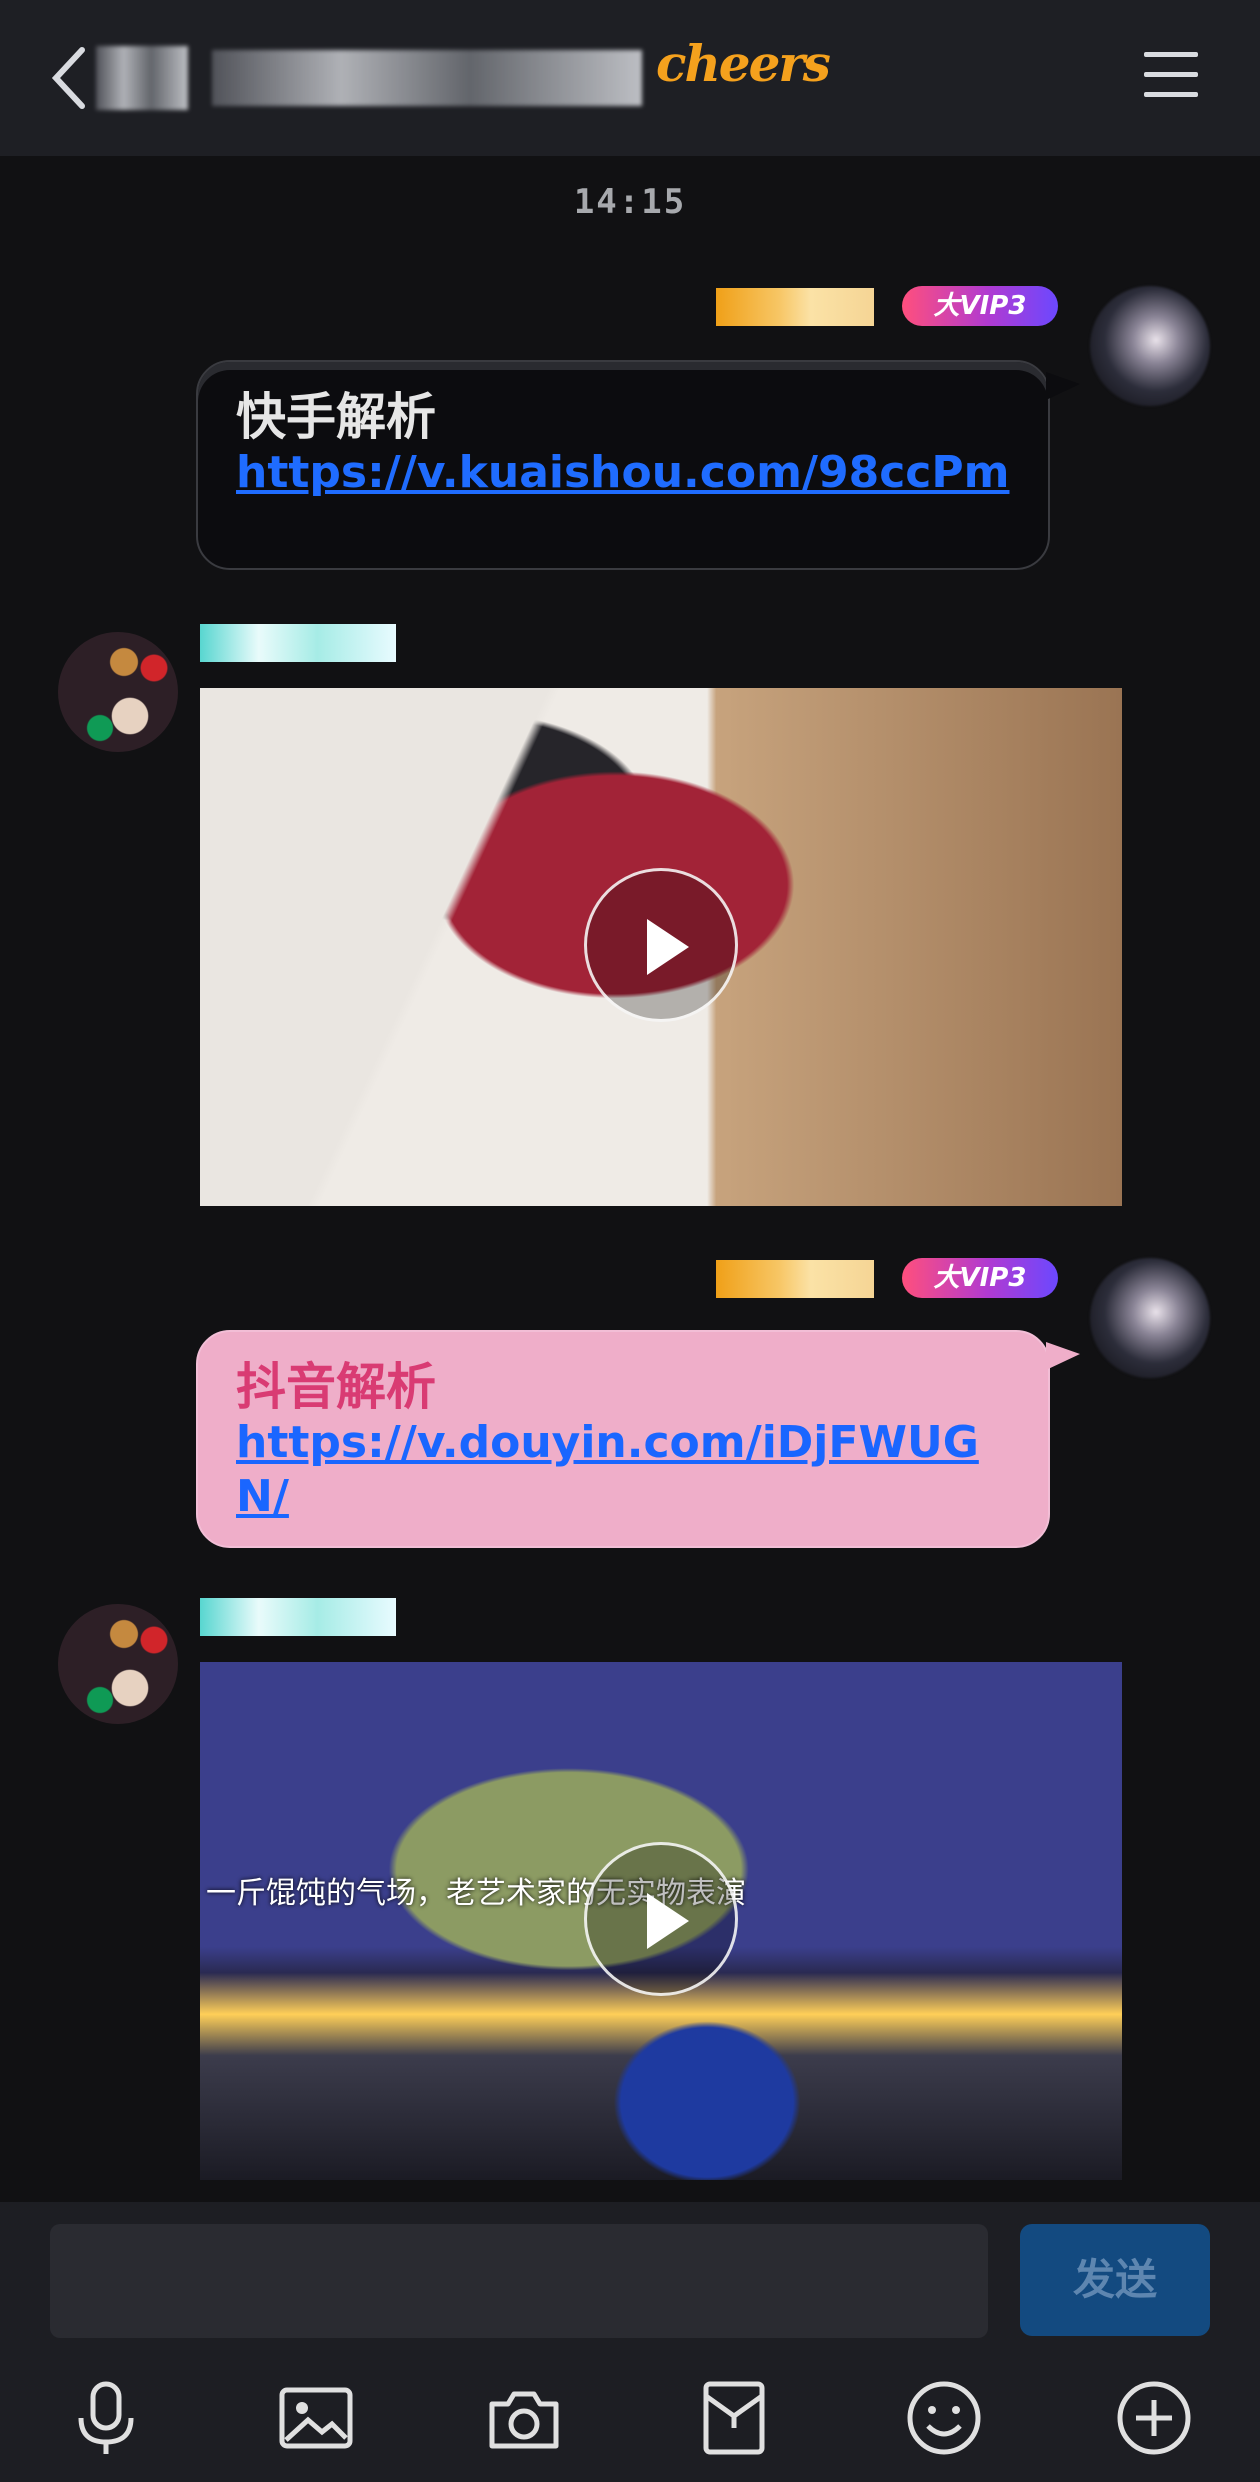 Image resolution: width=1260 pixels, height=2482 pixels. I want to click on back-button, so click(68, 78).